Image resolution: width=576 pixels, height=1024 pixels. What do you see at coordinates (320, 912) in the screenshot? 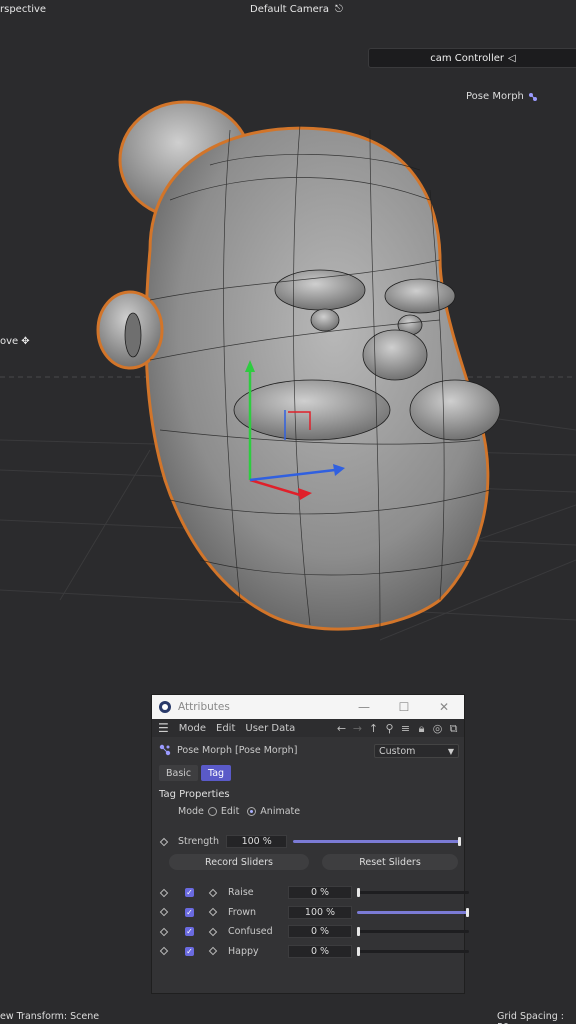
I see `morph-value-field: 100 %` at bounding box center [320, 912].